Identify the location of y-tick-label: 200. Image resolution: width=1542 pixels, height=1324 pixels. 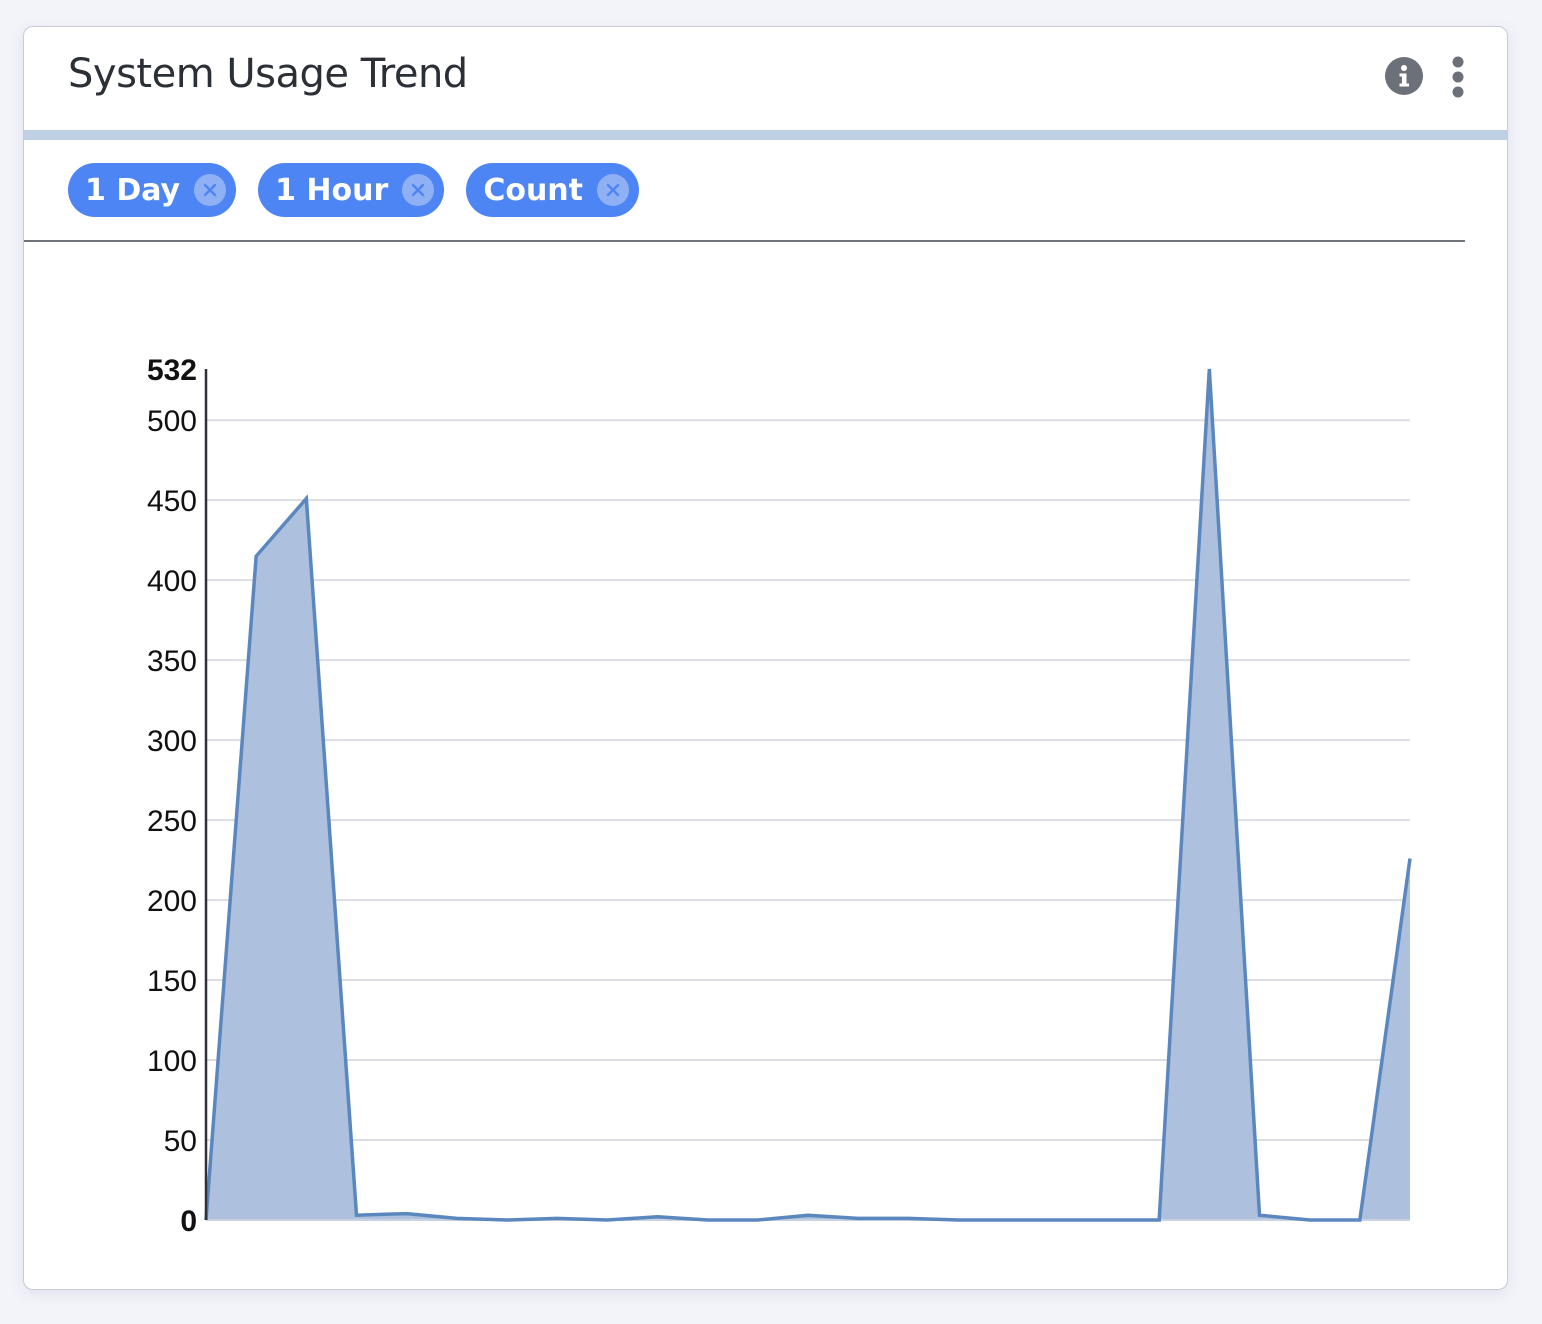
(172, 901).